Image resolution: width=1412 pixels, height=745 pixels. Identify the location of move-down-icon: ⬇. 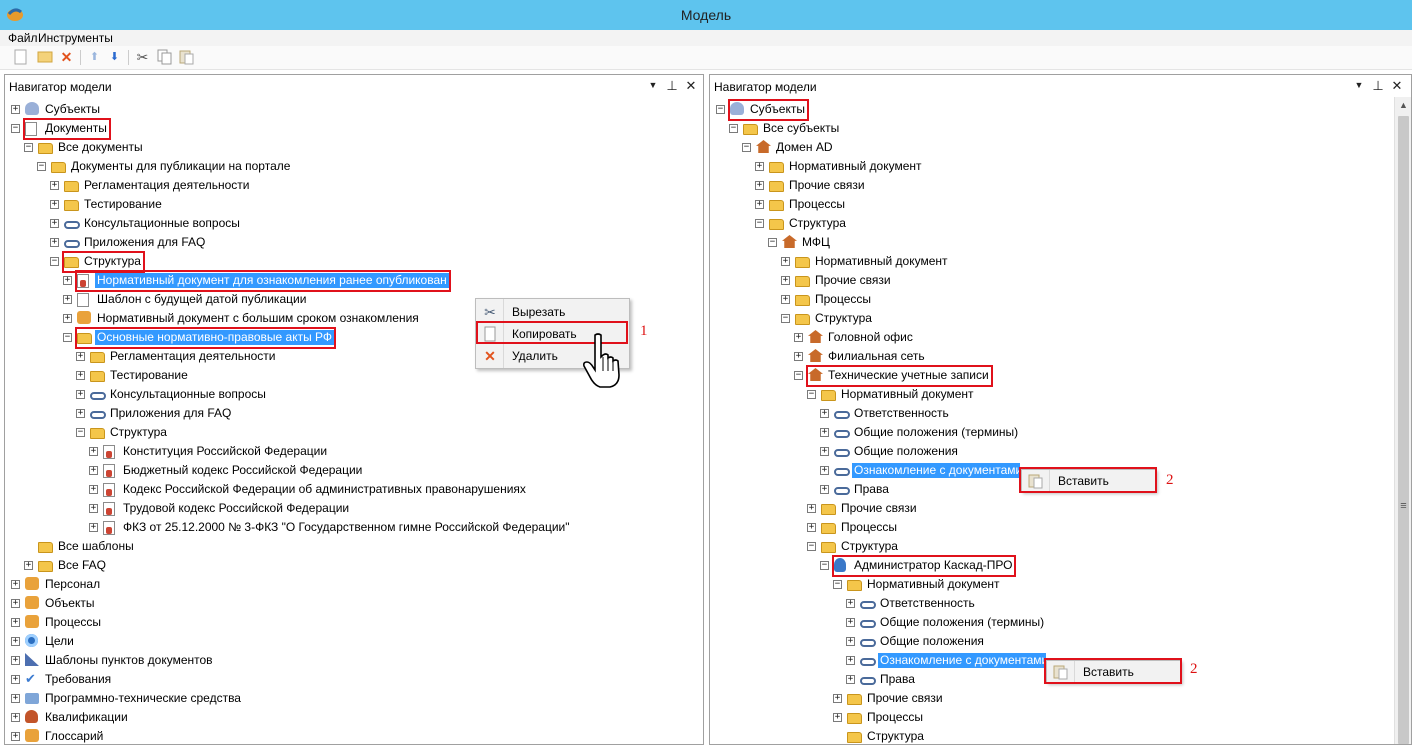
(114, 57).